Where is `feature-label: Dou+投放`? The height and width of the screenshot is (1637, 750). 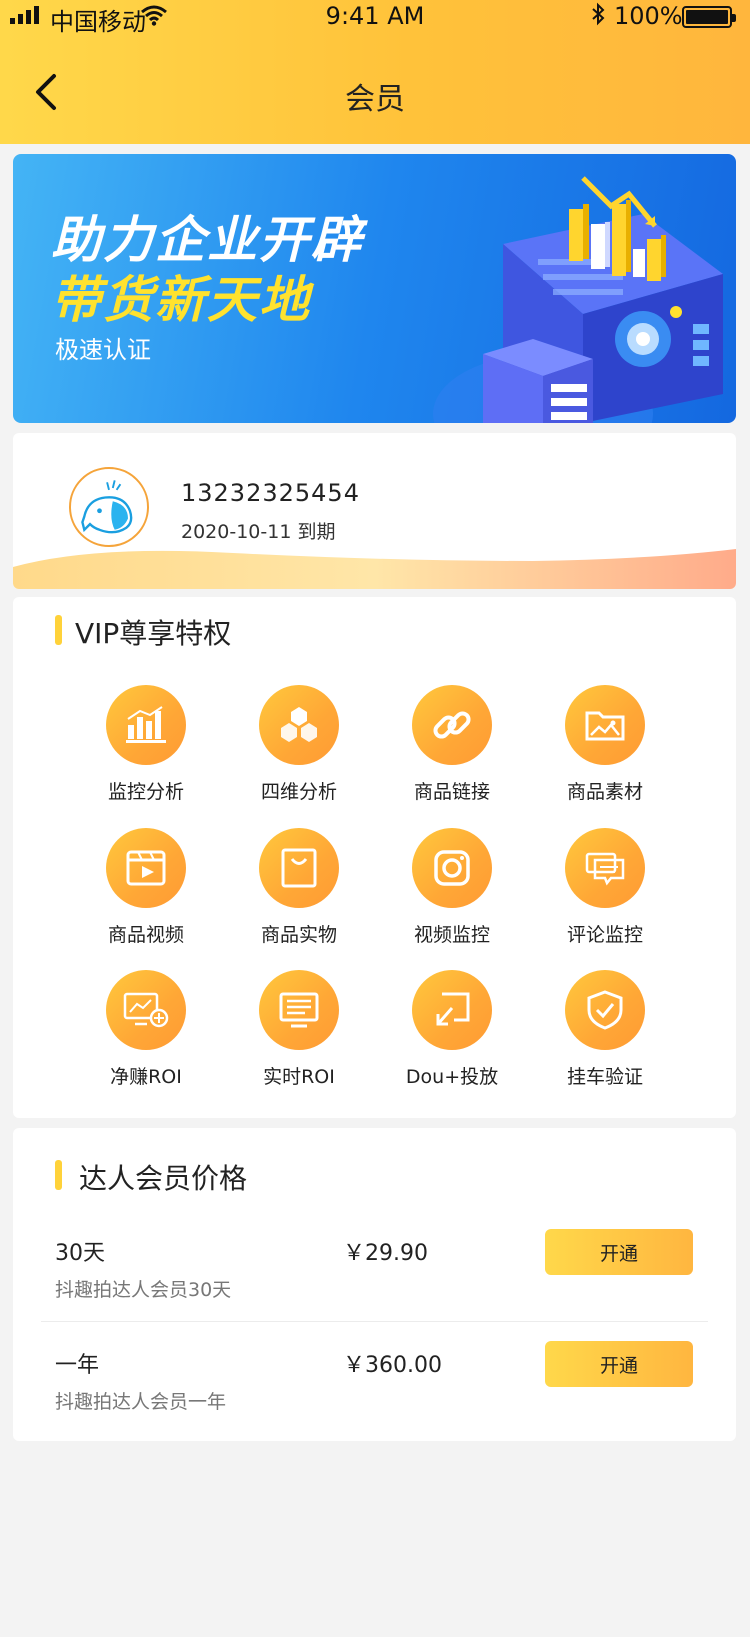 feature-label: Dou+投放 is located at coordinates (452, 1077).